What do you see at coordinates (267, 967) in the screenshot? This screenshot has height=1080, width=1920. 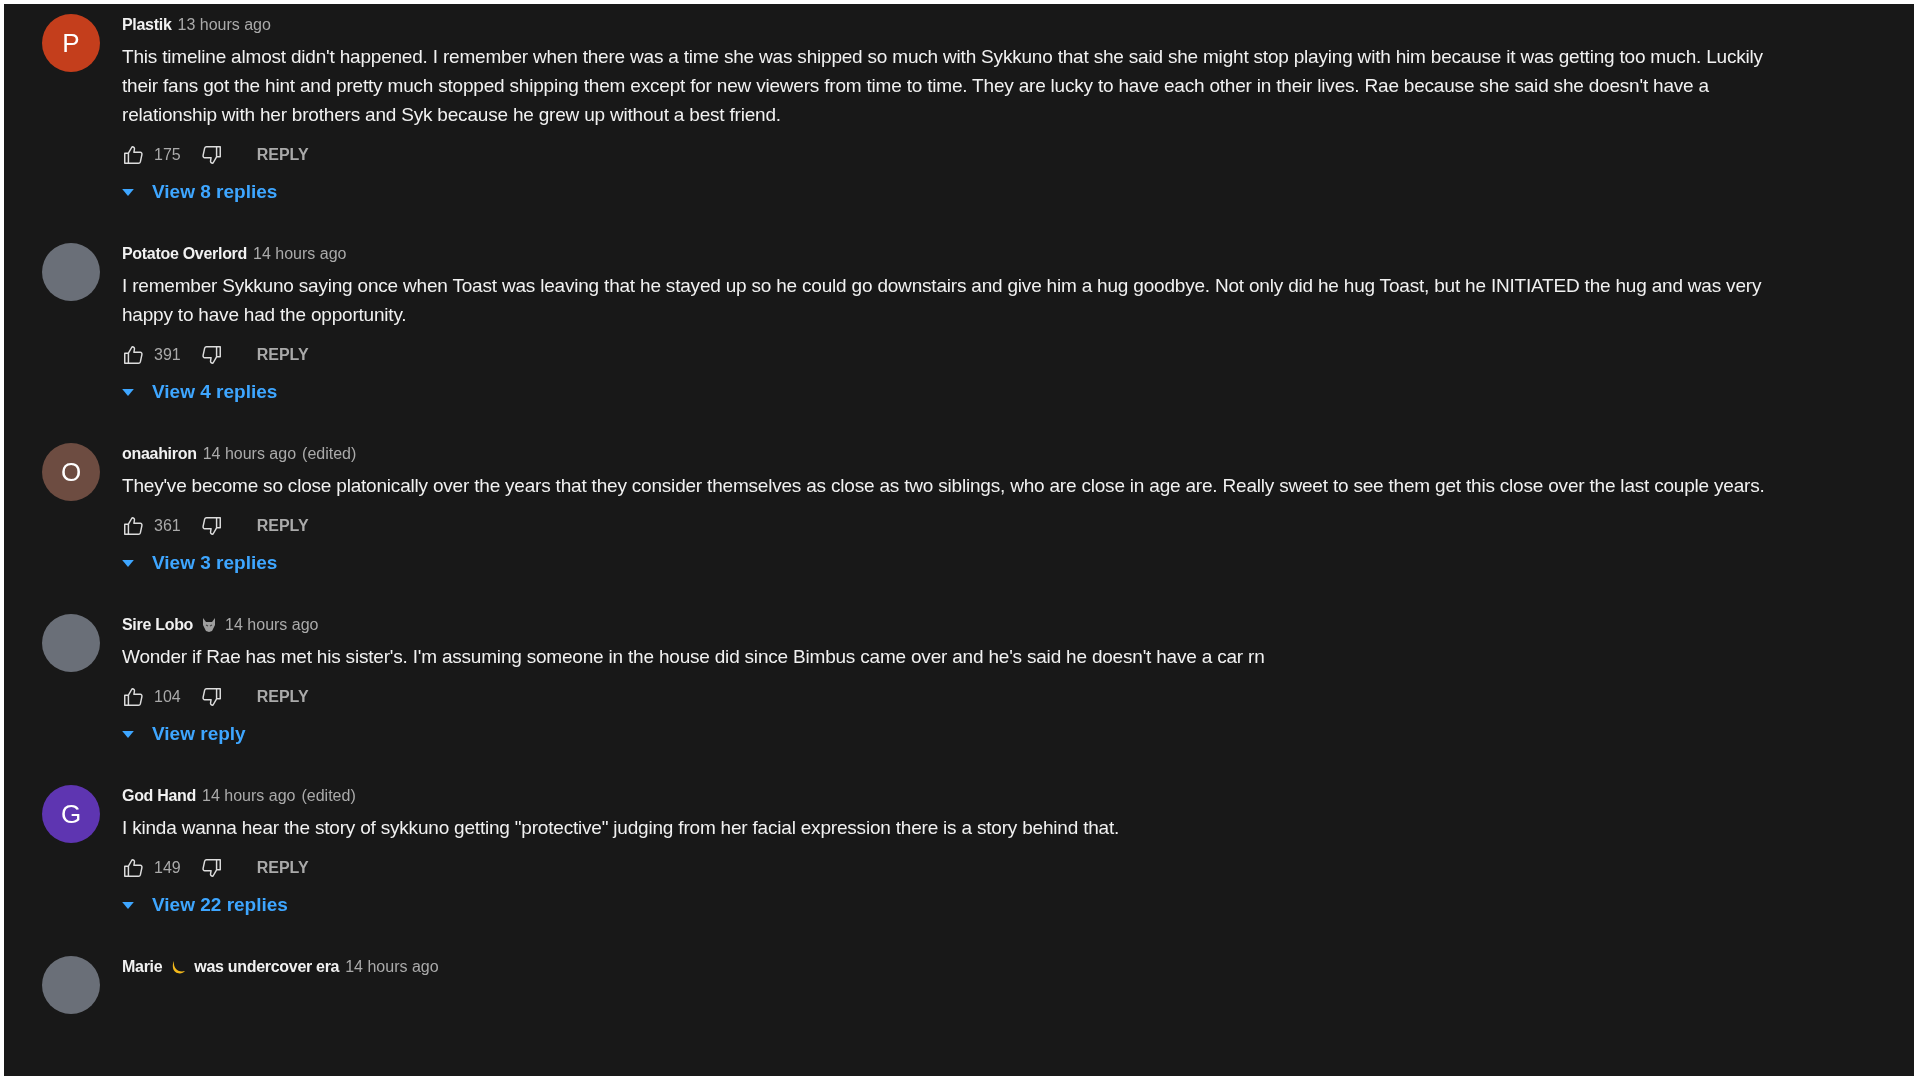 I see `author-name: was undercover era` at bounding box center [267, 967].